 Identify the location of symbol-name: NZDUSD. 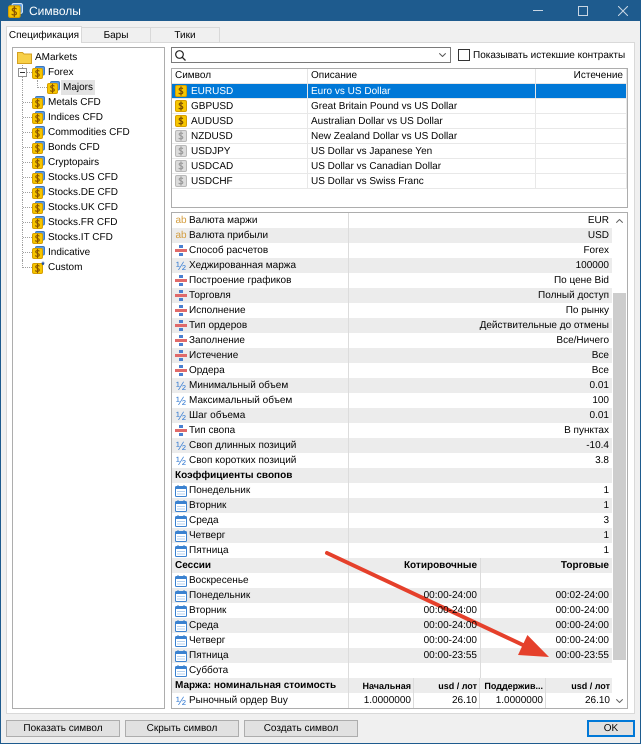
(212, 136).